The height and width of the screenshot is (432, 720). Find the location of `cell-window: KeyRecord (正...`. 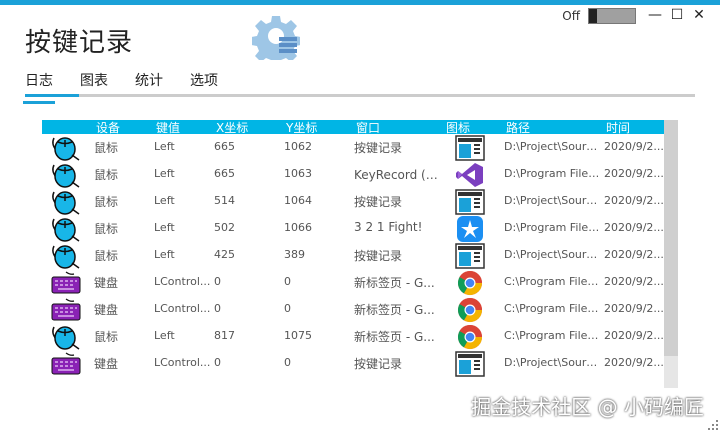

cell-window: KeyRecord (正... is located at coordinates (400, 175).